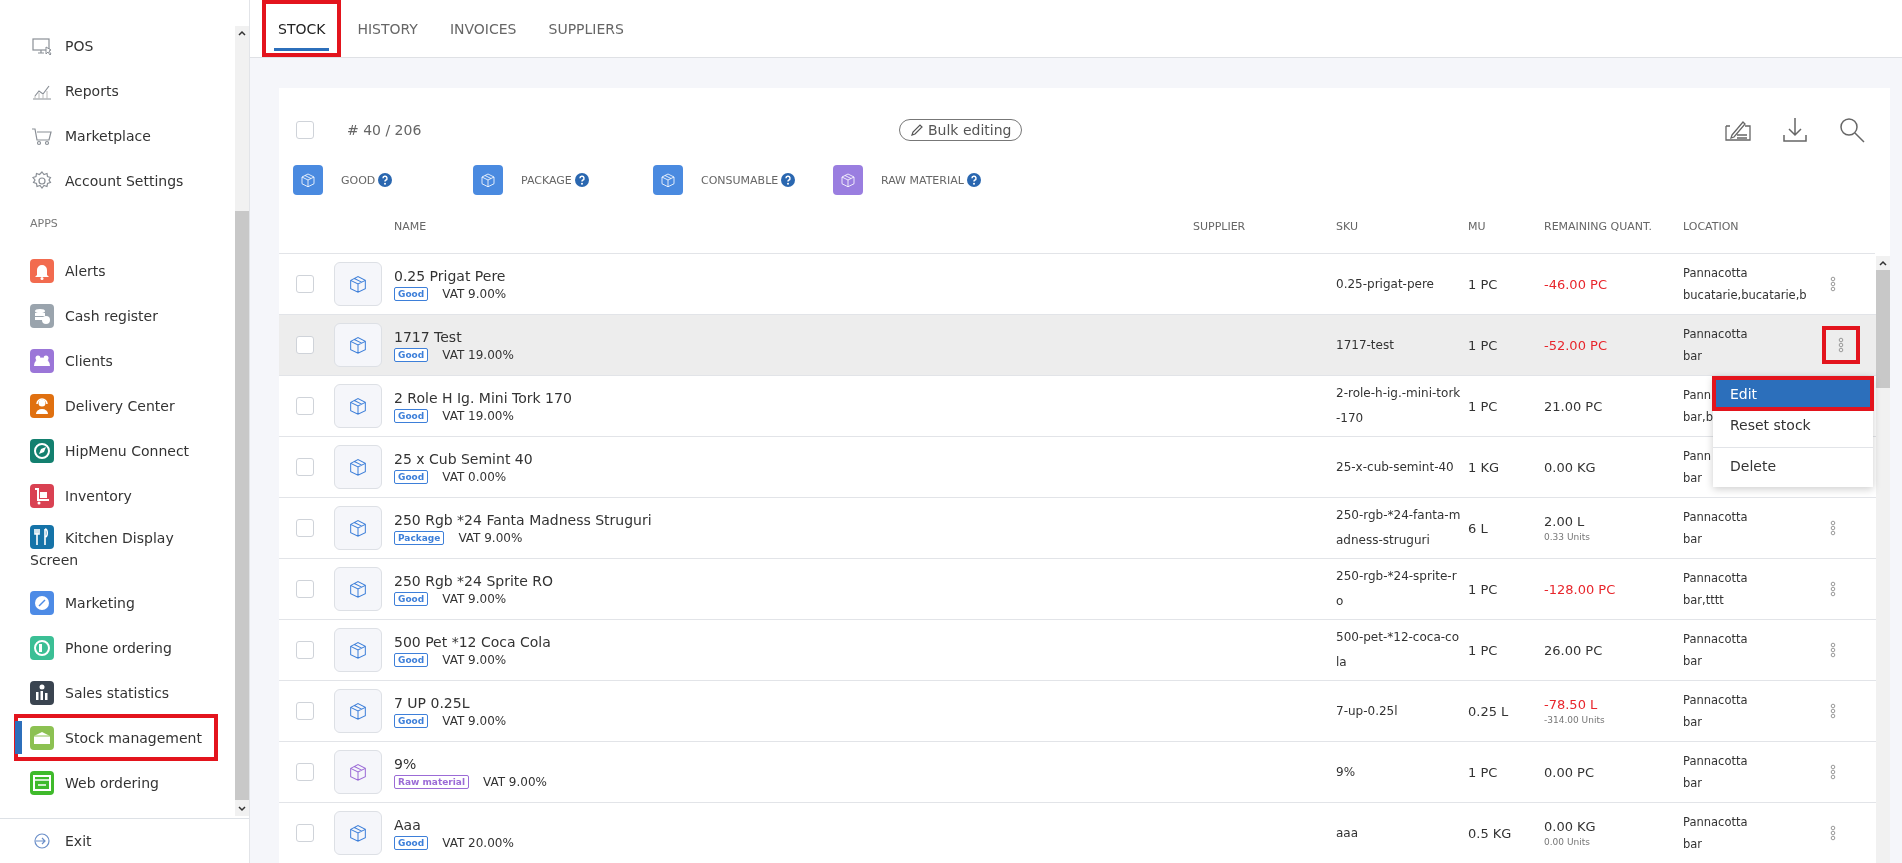 This screenshot has width=1902, height=863. I want to click on column-header: REMAINING QUANT., so click(1598, 226).